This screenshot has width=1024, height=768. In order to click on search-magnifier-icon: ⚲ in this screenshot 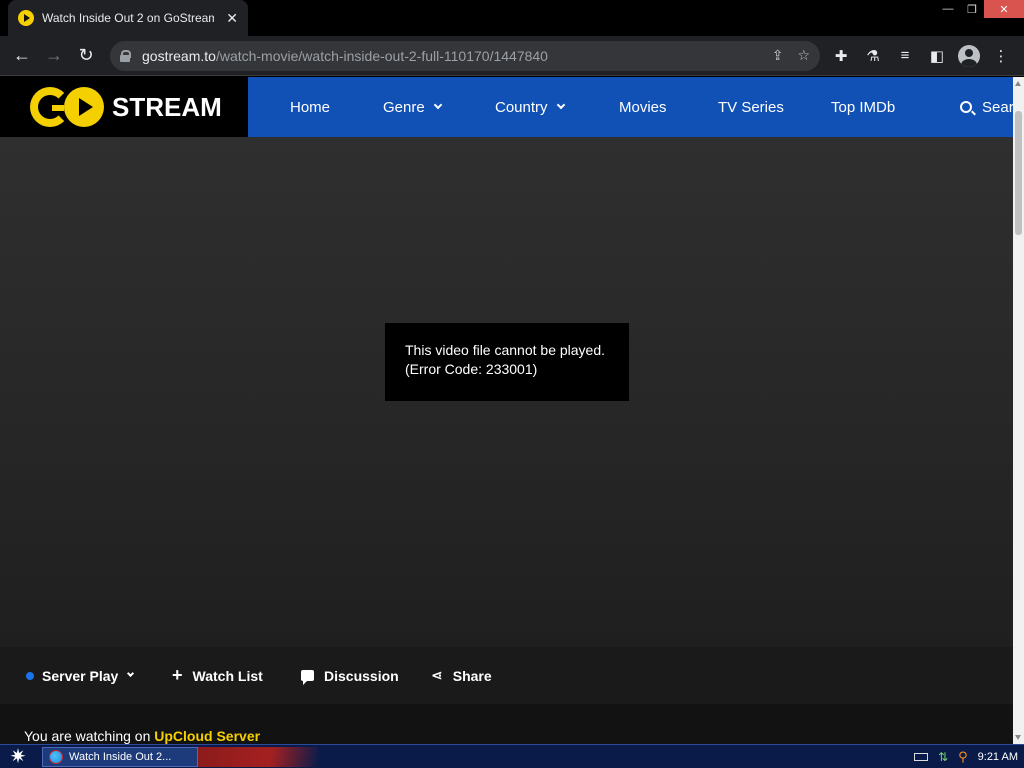, I will do `click(963, 757)`.